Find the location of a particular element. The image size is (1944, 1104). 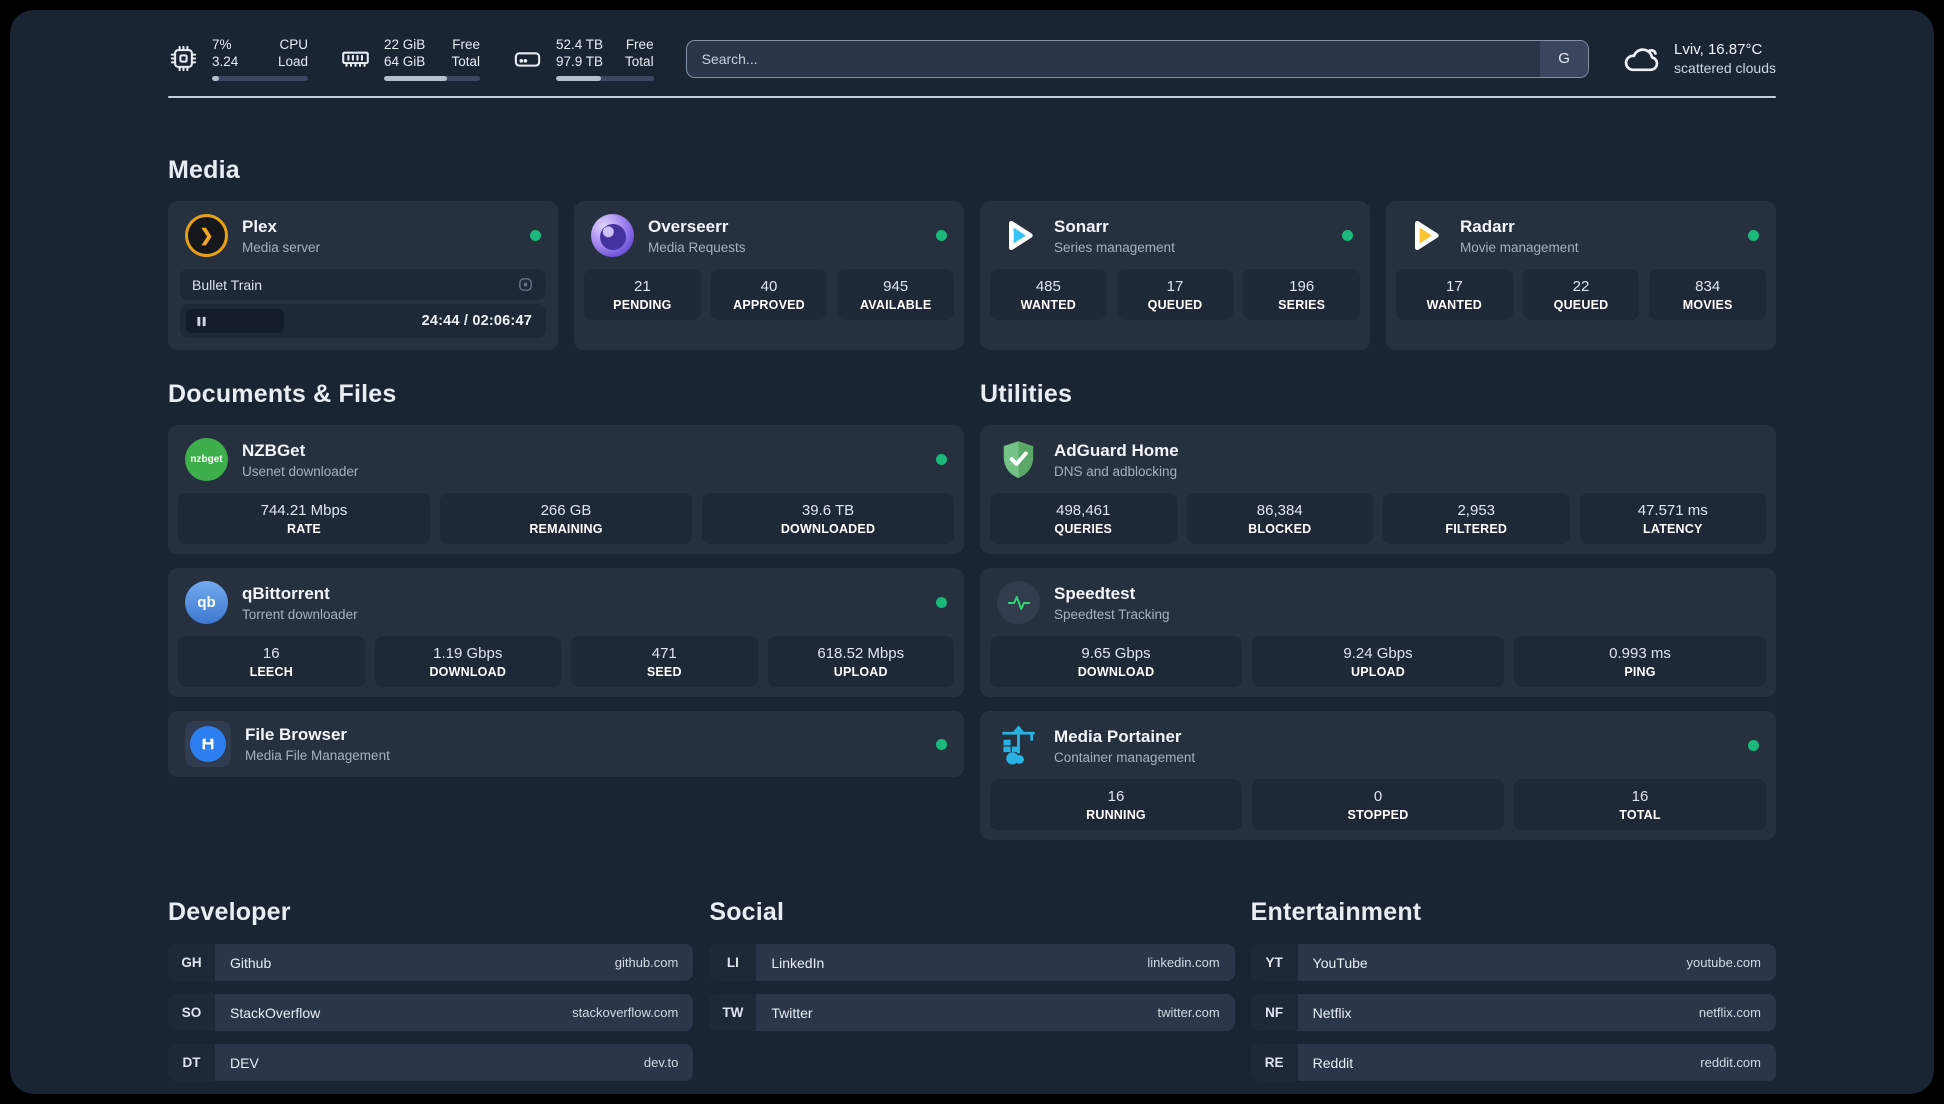

app-name: Sonarr is located at coordinates (1081, 226).